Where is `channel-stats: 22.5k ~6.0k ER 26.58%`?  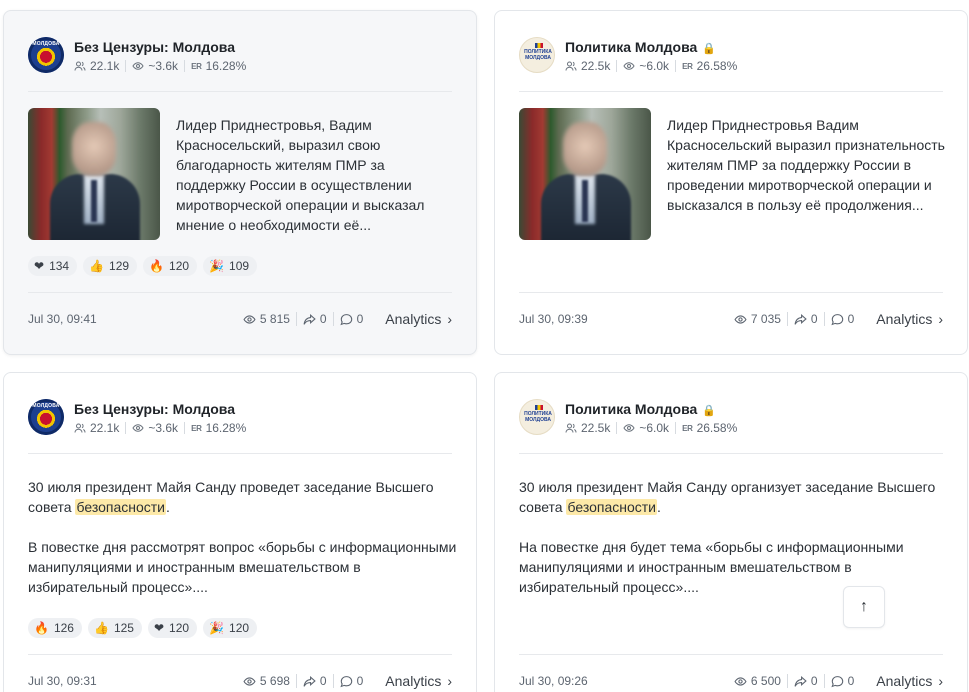
channel-stats: 22.5k ~6.0k ER 26.58% is located at coordinates (651, 66).